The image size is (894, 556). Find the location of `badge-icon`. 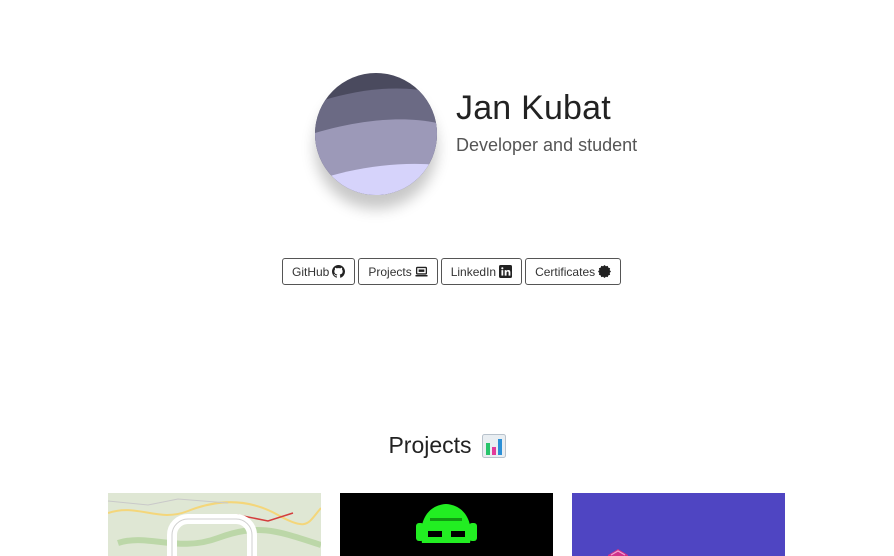

badge-icon is located at coordinates (605, 271).